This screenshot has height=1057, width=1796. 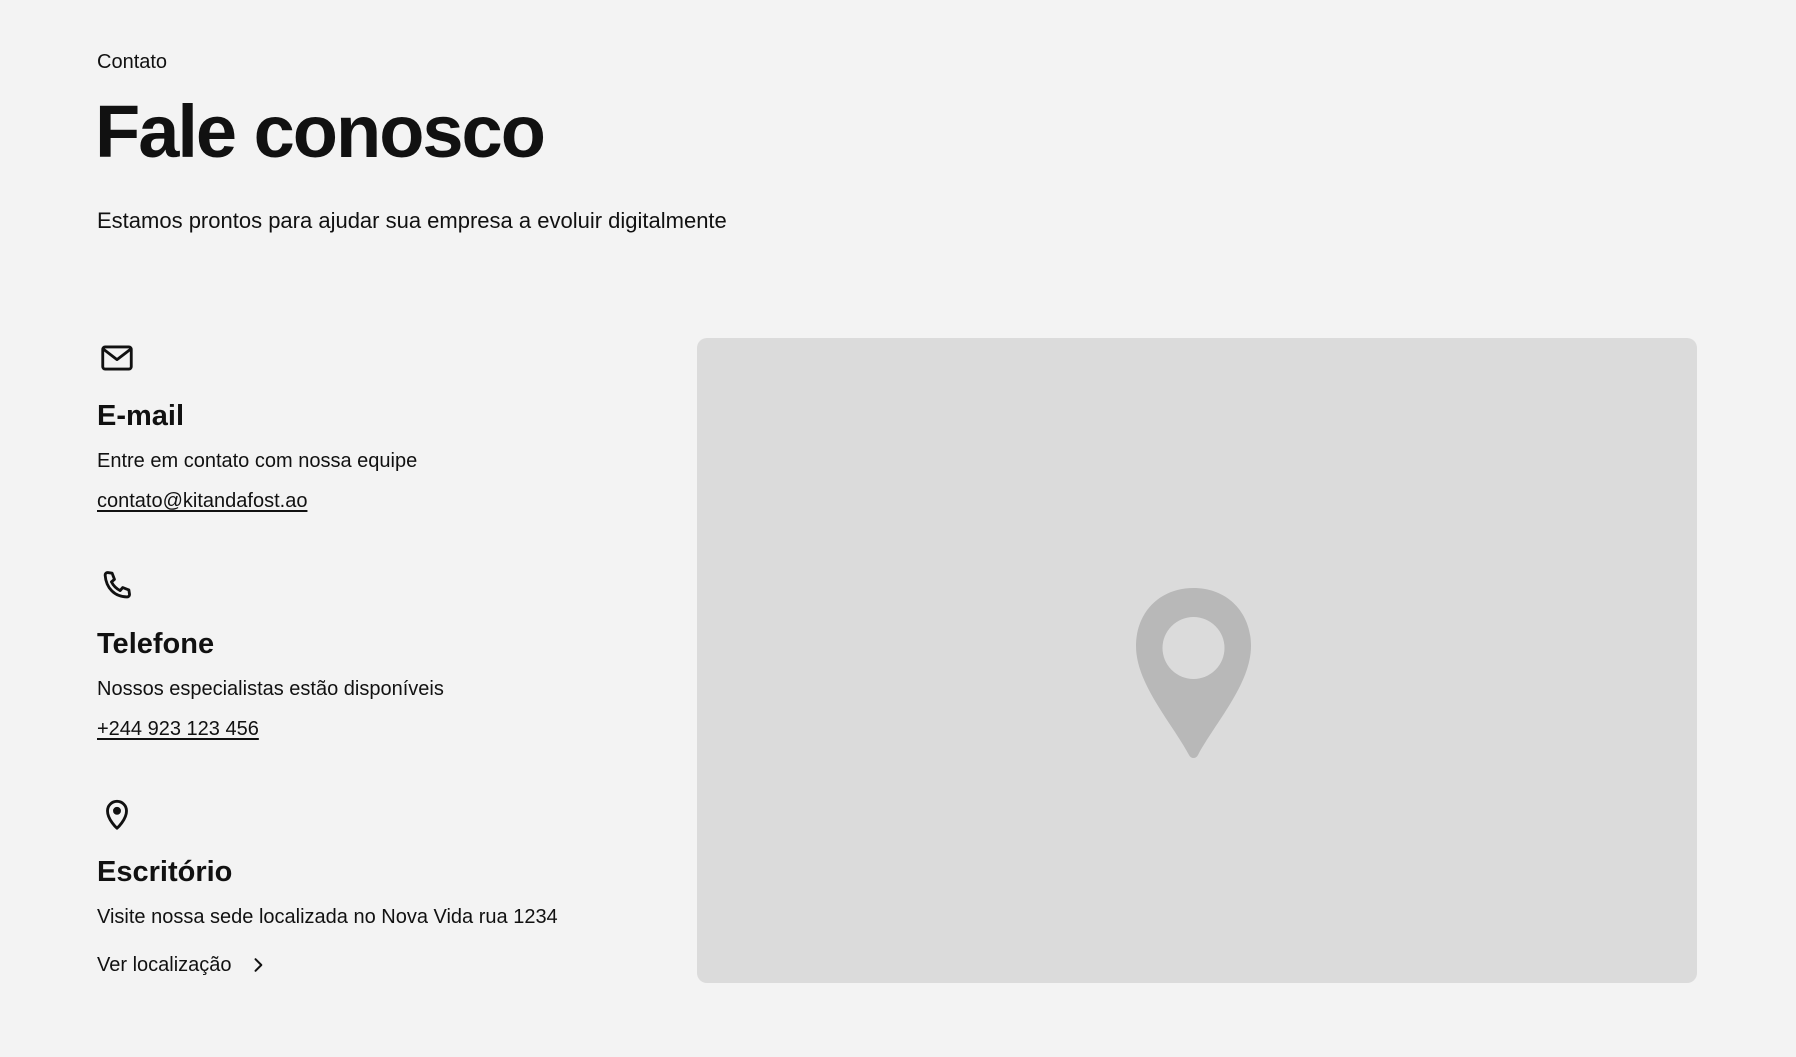 What do you see at coordinates (132, 62) in the screenshot?
I see `section-eyebrow: Contato` at bounding box center [132, 62].